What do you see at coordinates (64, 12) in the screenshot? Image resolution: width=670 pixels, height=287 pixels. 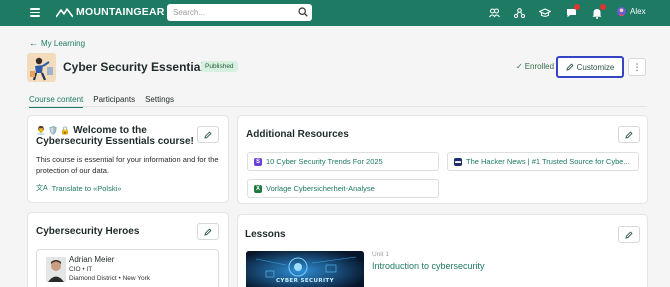 I see `mountain-logo-icon` at bounding box center [64, 12].